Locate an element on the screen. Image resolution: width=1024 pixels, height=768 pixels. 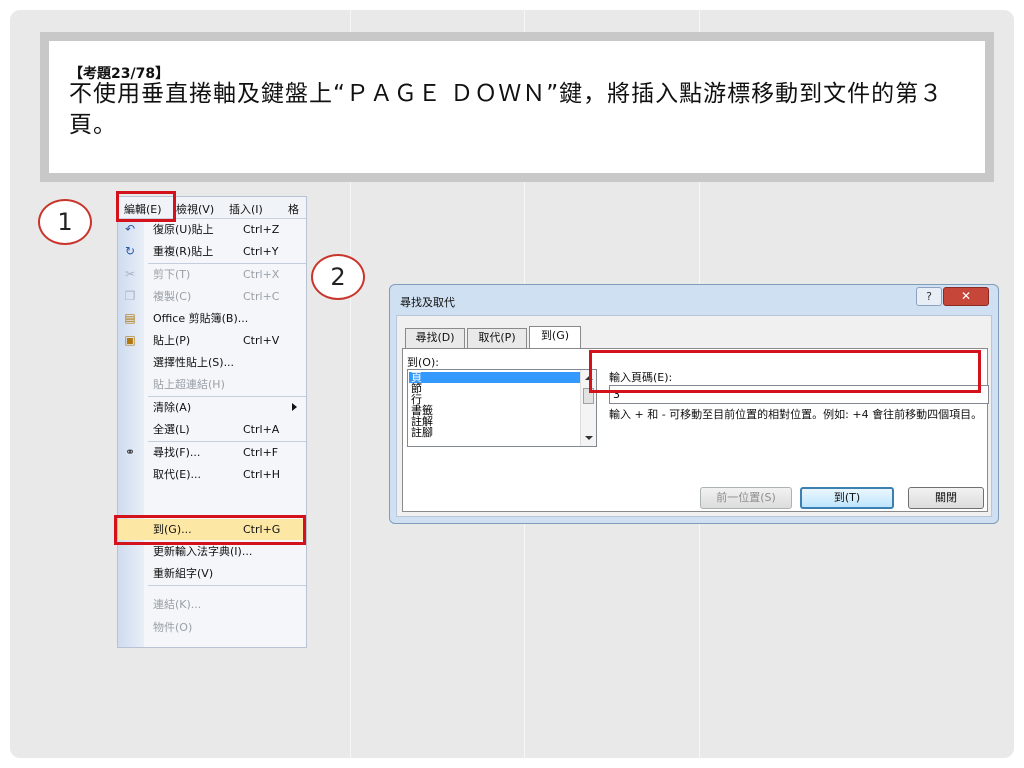
menu-item-shortcut: Ctrl+V is located at coordinates (261, 340).